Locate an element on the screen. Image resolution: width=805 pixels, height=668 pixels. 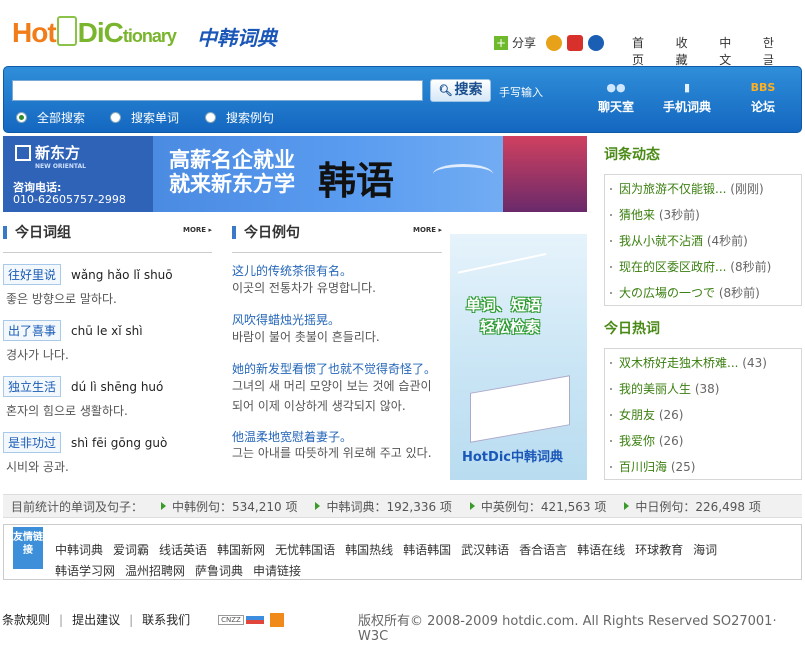
item-text: 我爱你 is located at coordinates (637, 441).